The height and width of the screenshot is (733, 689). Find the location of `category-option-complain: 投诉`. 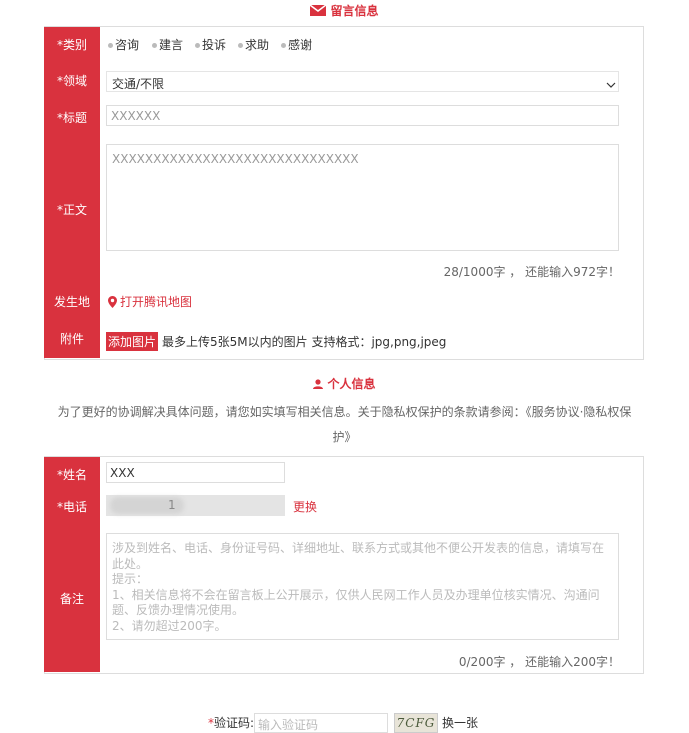

category-option-complain: 投诉 is located at coordinates (210, 44).